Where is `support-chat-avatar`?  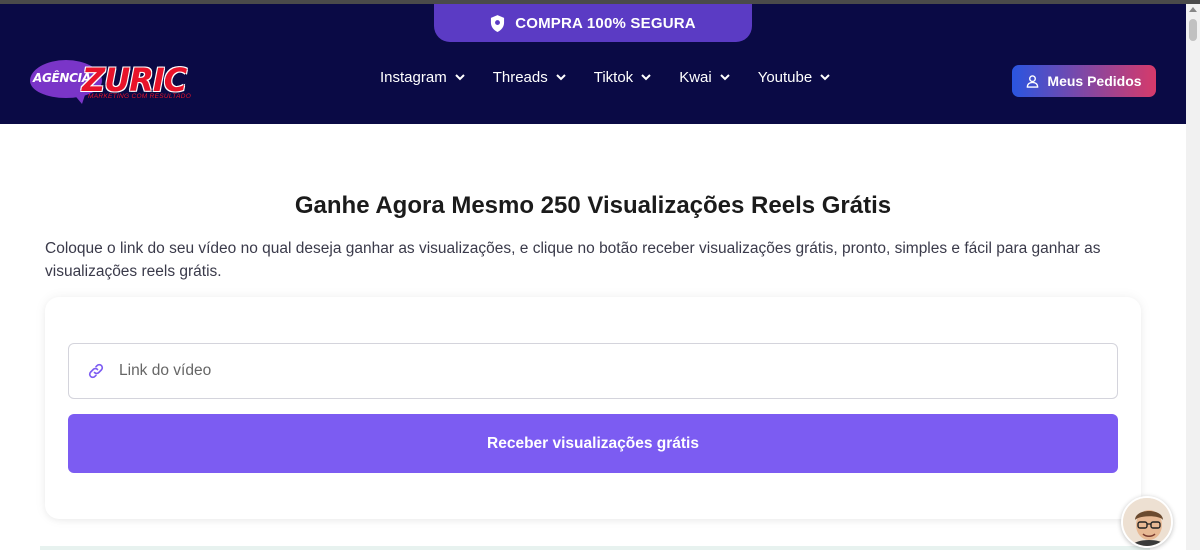
support-chat-avatar is located at coordinates (1147, 522).